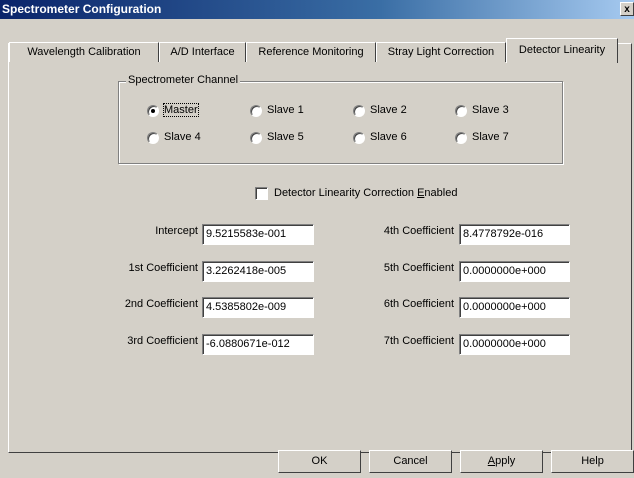 This screenshot has width=634, height=478. What do you see at coordinates (514, 271) in the screenshot?
I see `coefficient-5-field: 0.0000000e+000` at bounding box center [514, 271].